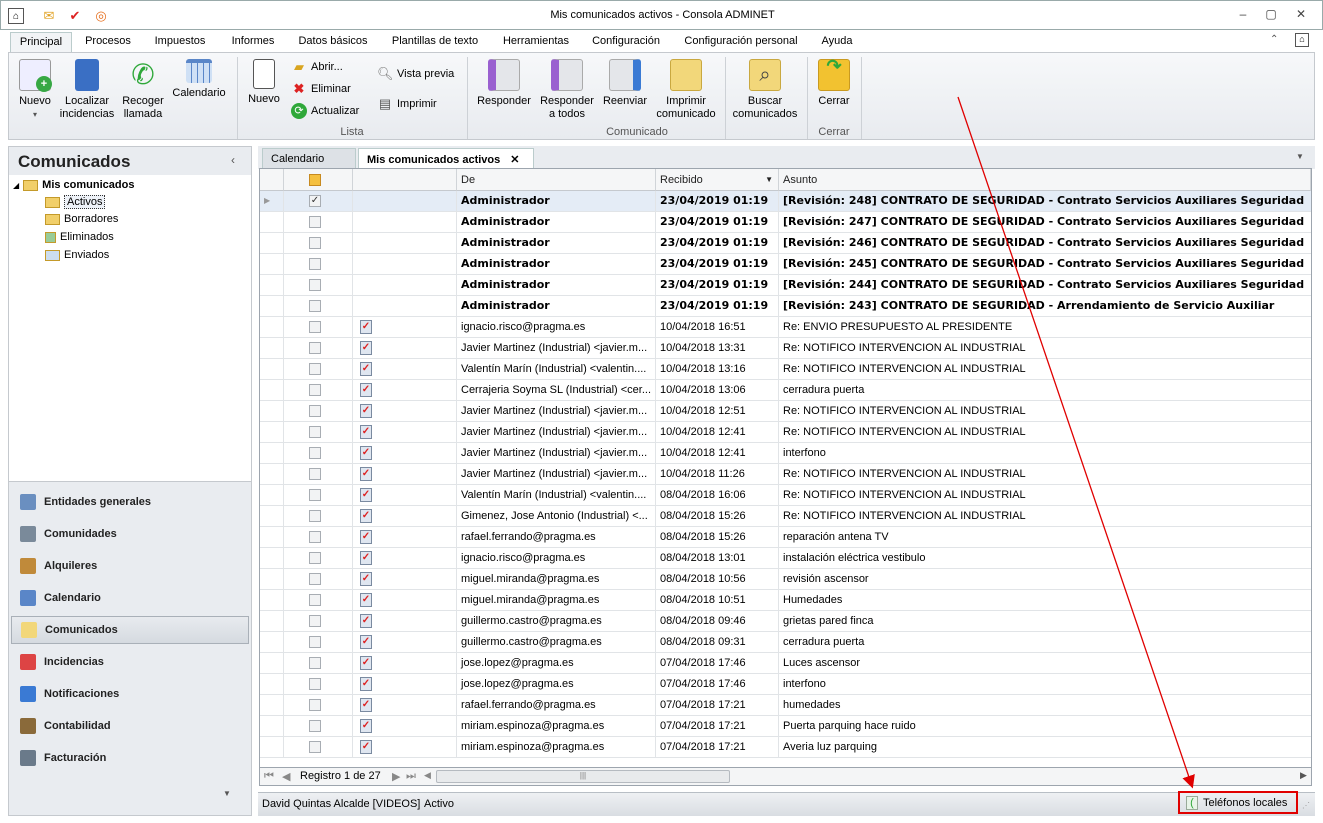 This screenshot has width=1323, height=823. What do you see at coordinates (536, 42) in the screenshot?
I see `tab-herramientas: Herramientas` at bounding box center [536, 42].